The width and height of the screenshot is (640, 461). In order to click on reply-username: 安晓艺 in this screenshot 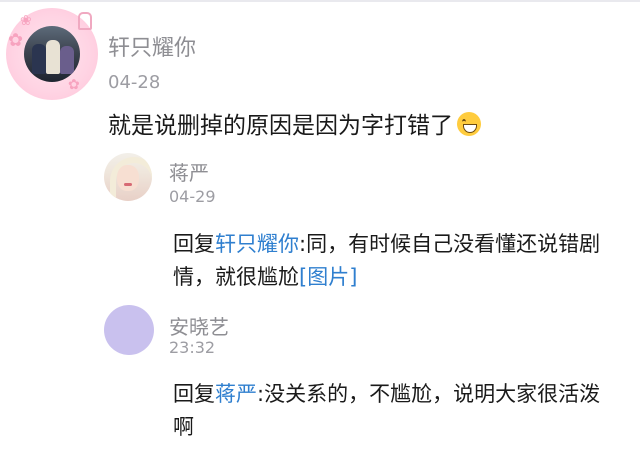, I will do `click(199, 325)`.